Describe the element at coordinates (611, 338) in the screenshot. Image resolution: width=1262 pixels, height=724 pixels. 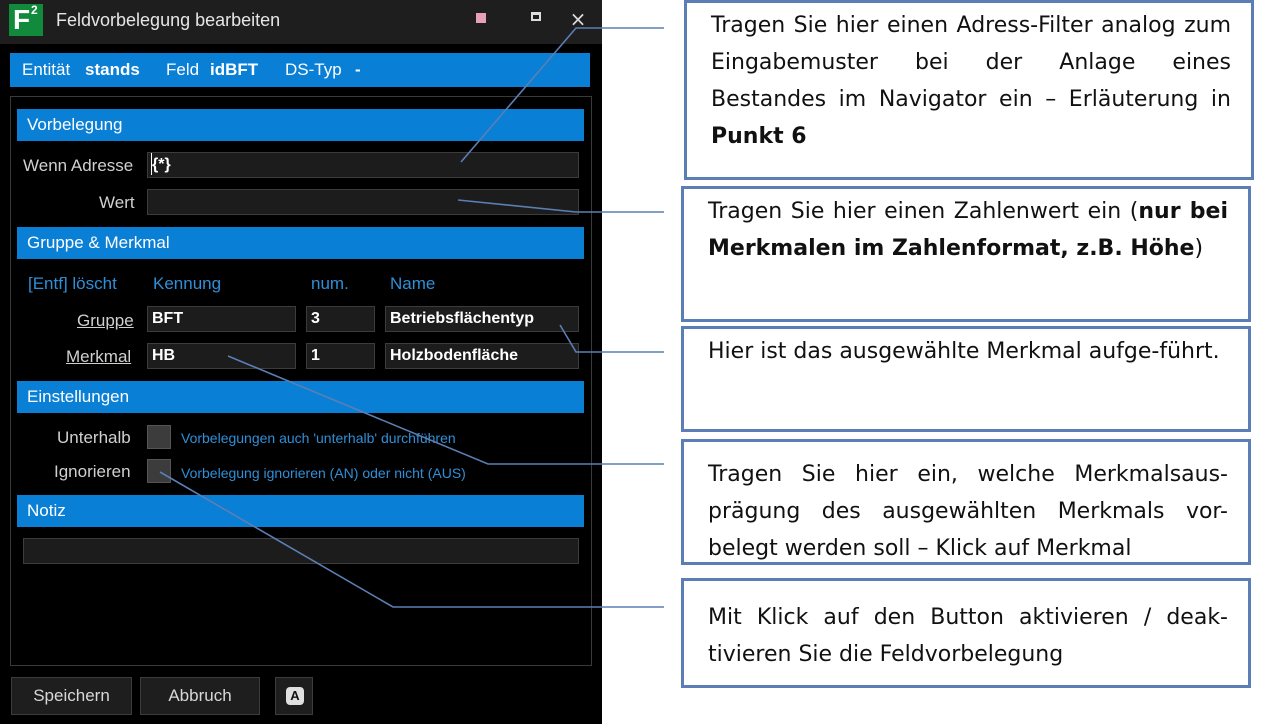
I see `line-merkmal` at that location.